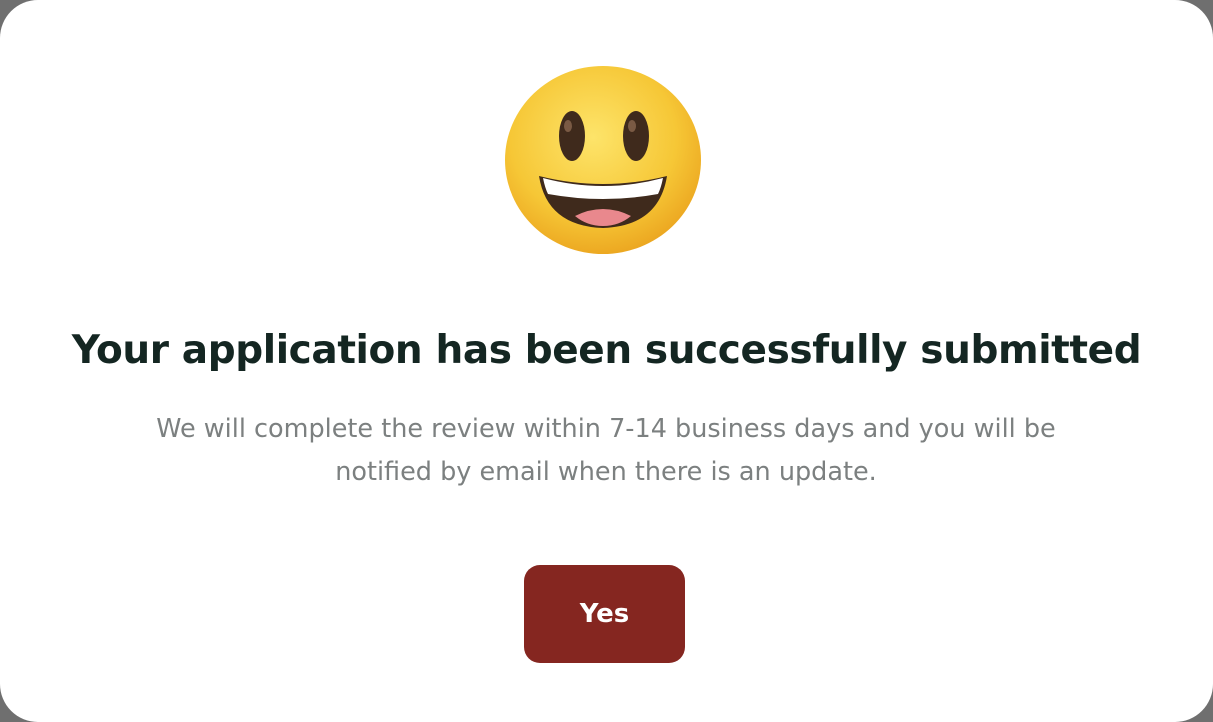 This screenshot has height=722, width=1213. Describe the element at coordinates (604, 614) in the screenshot. I see `yes-button: Yes` at that location.